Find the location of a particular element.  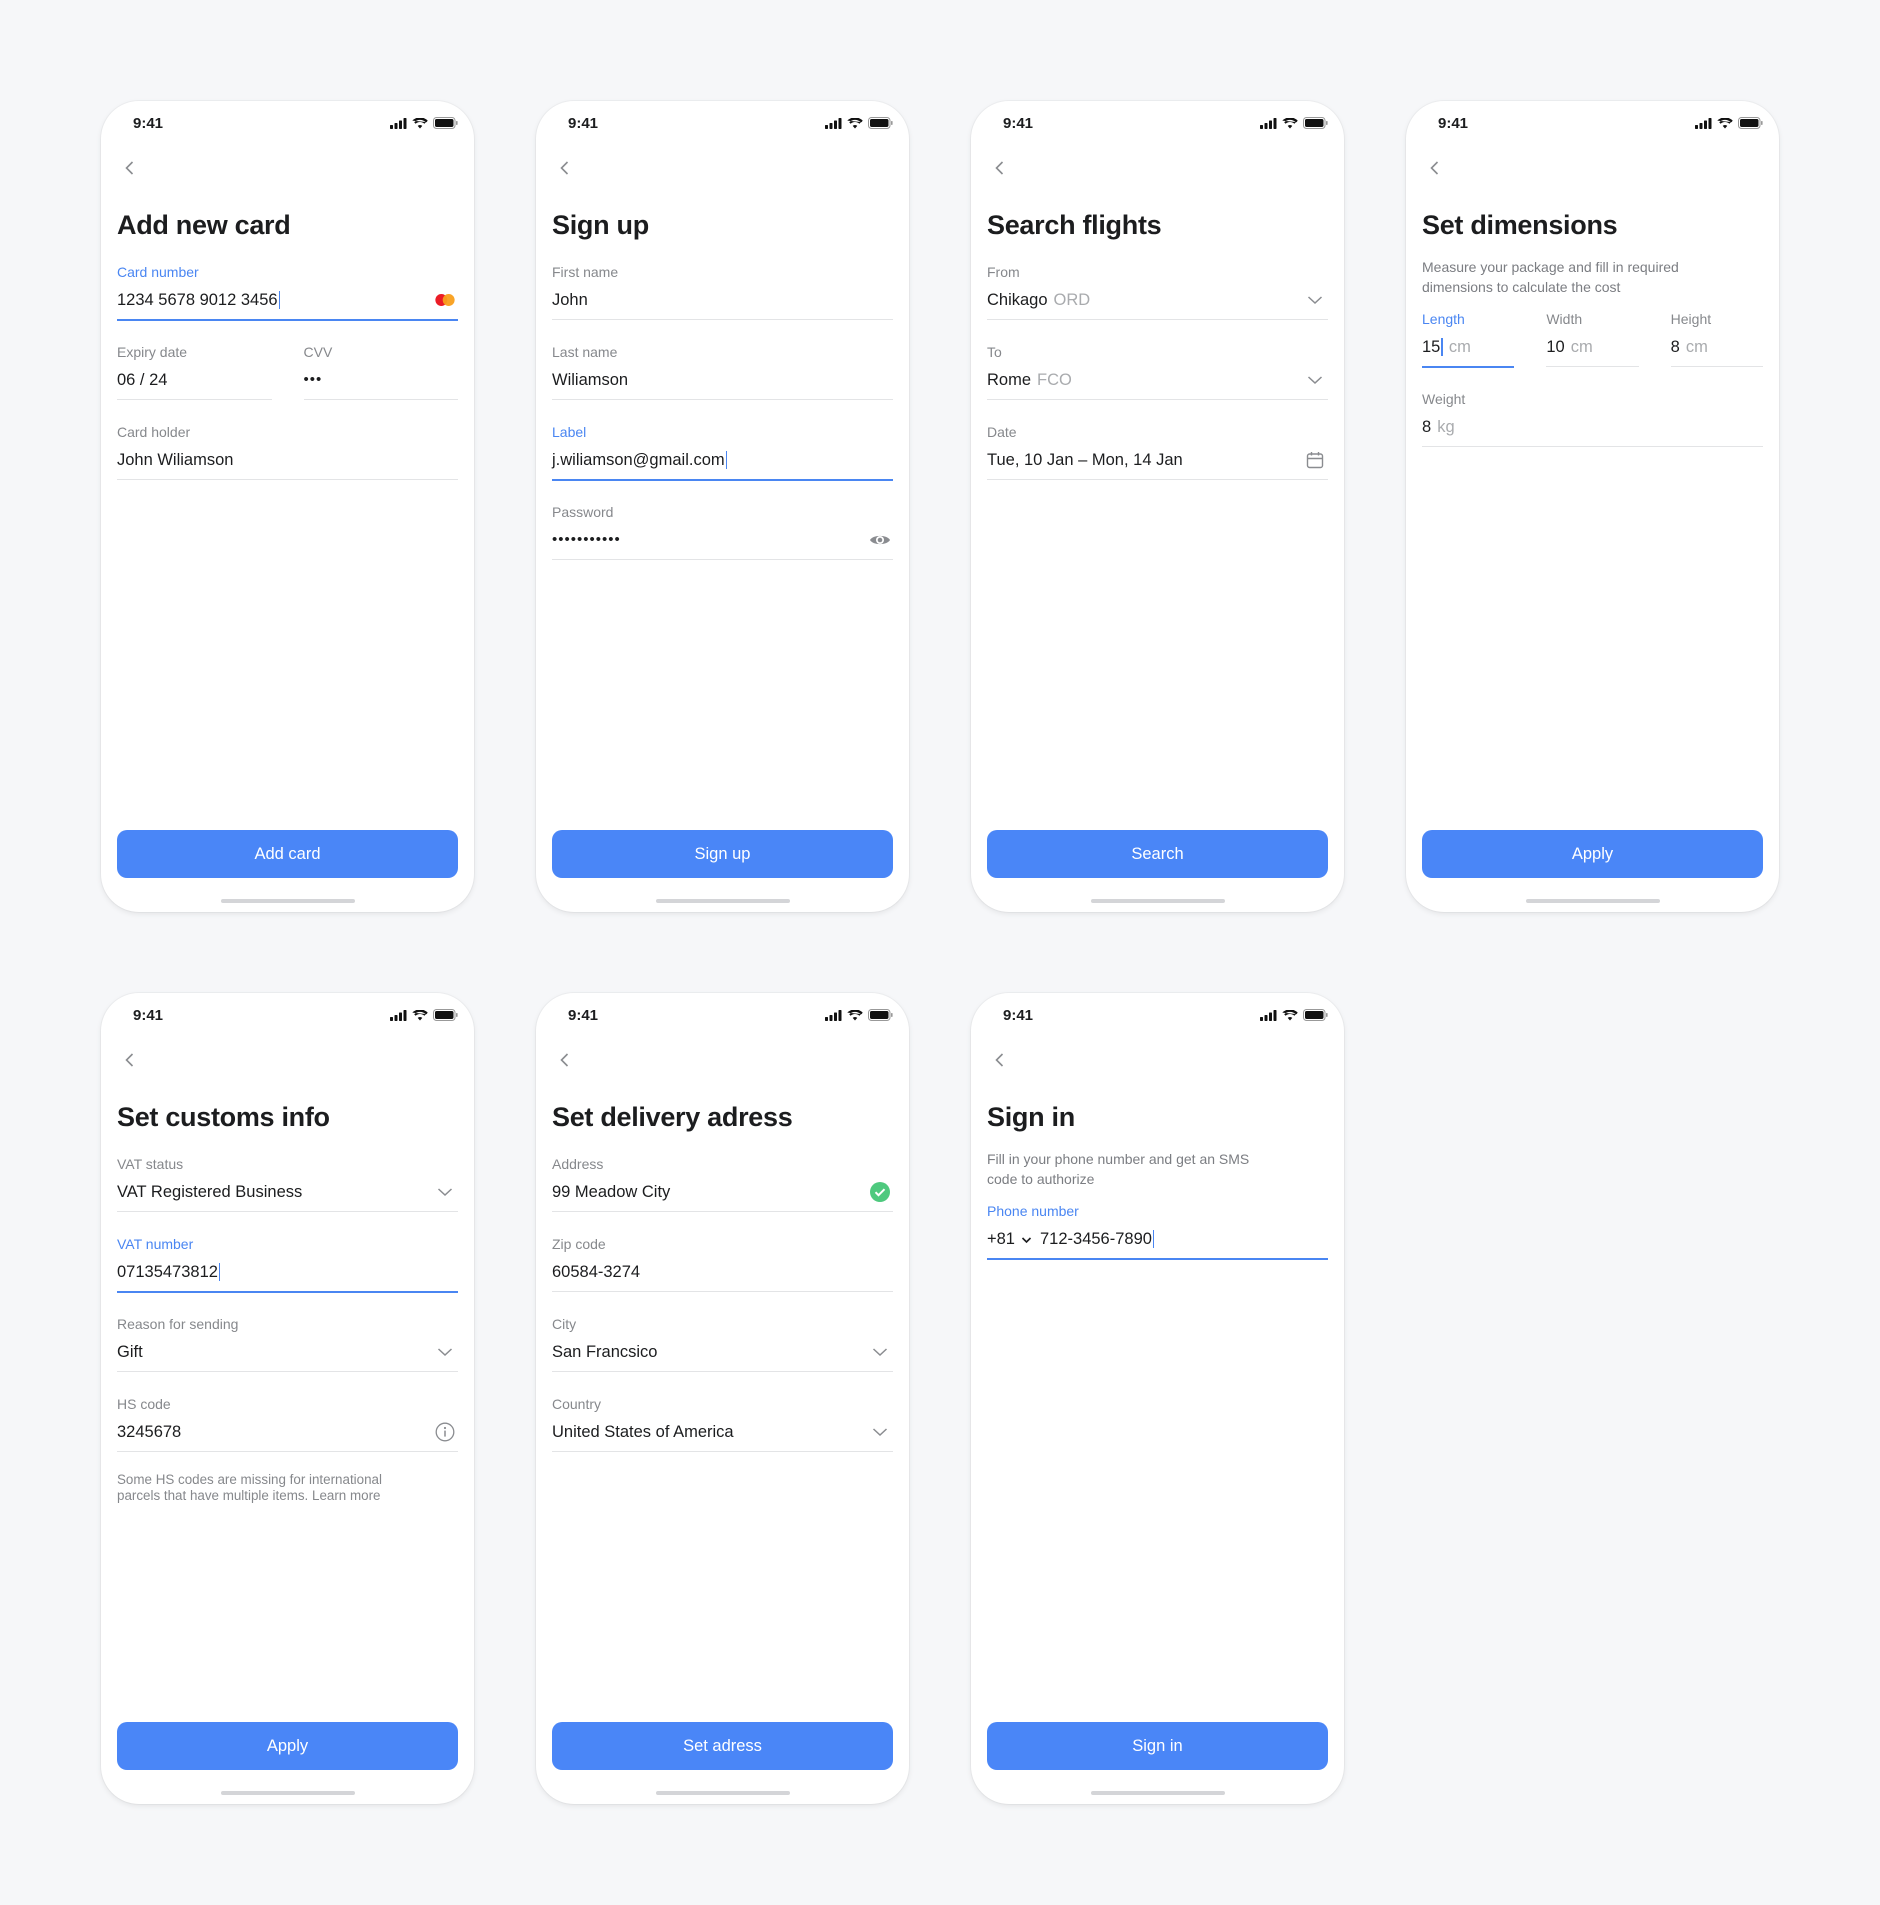

input-field-to: To Rome FCO is located at coordinates (1157, 382).